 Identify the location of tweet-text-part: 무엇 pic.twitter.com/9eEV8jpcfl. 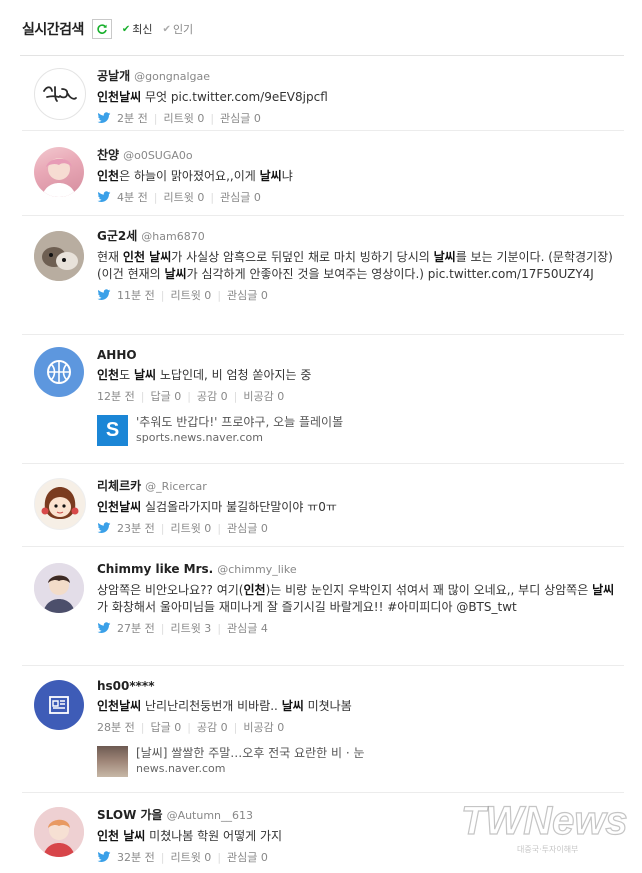
(234, 97).